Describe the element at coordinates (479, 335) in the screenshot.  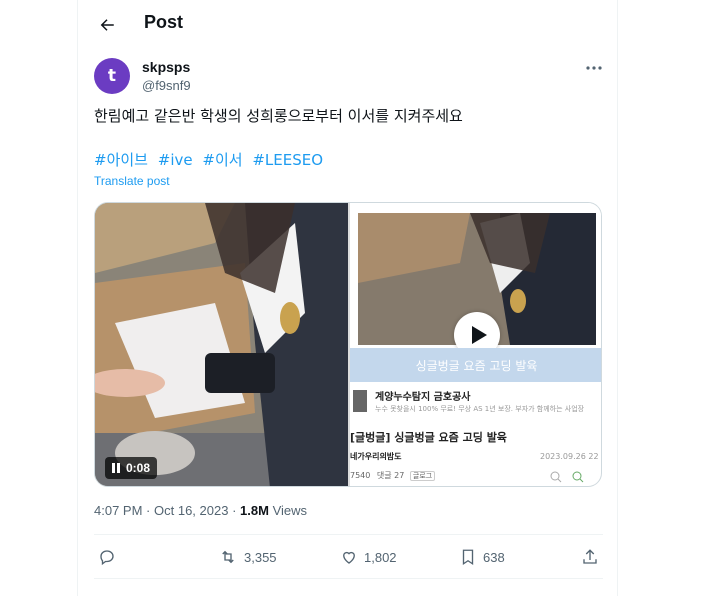
I see `play-icon` at that location.